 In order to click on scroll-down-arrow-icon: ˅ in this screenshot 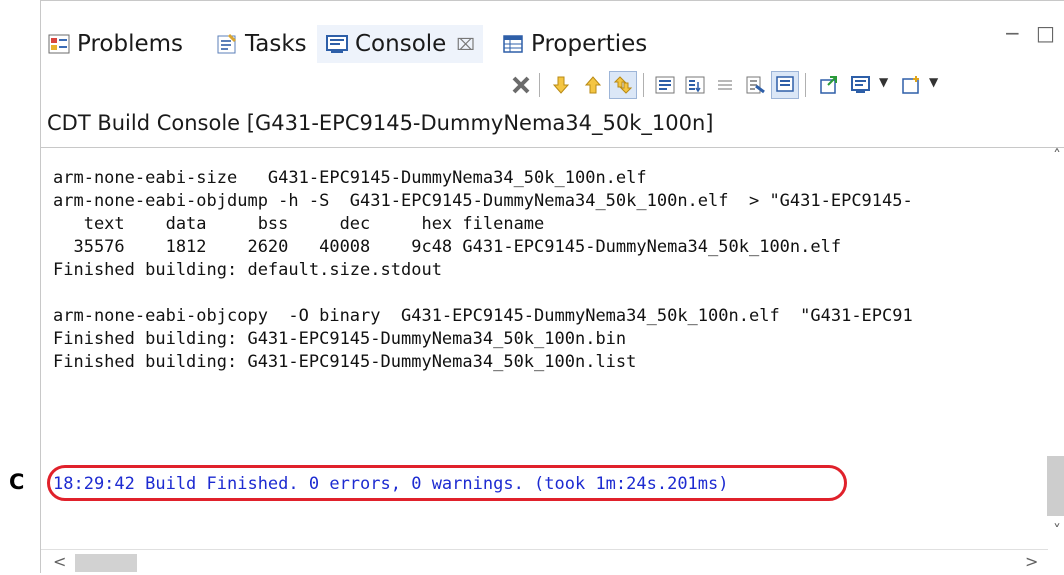, I will do `click(1057, 530)`.